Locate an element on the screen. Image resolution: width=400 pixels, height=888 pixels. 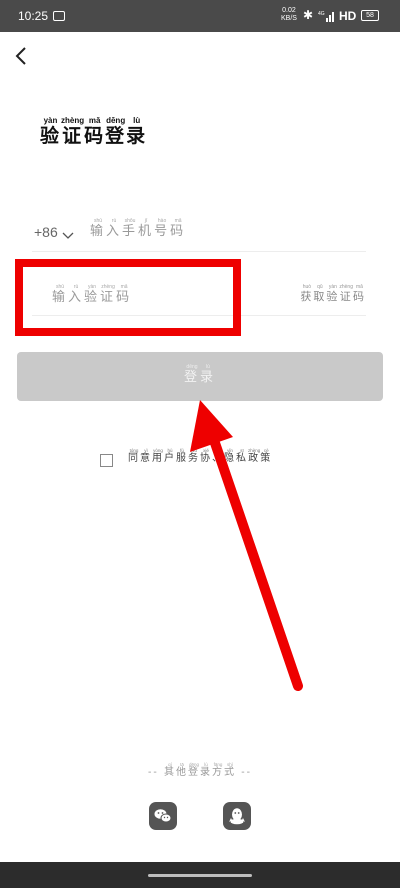
pinyin: qǔ is located at coordinates (320, 287).